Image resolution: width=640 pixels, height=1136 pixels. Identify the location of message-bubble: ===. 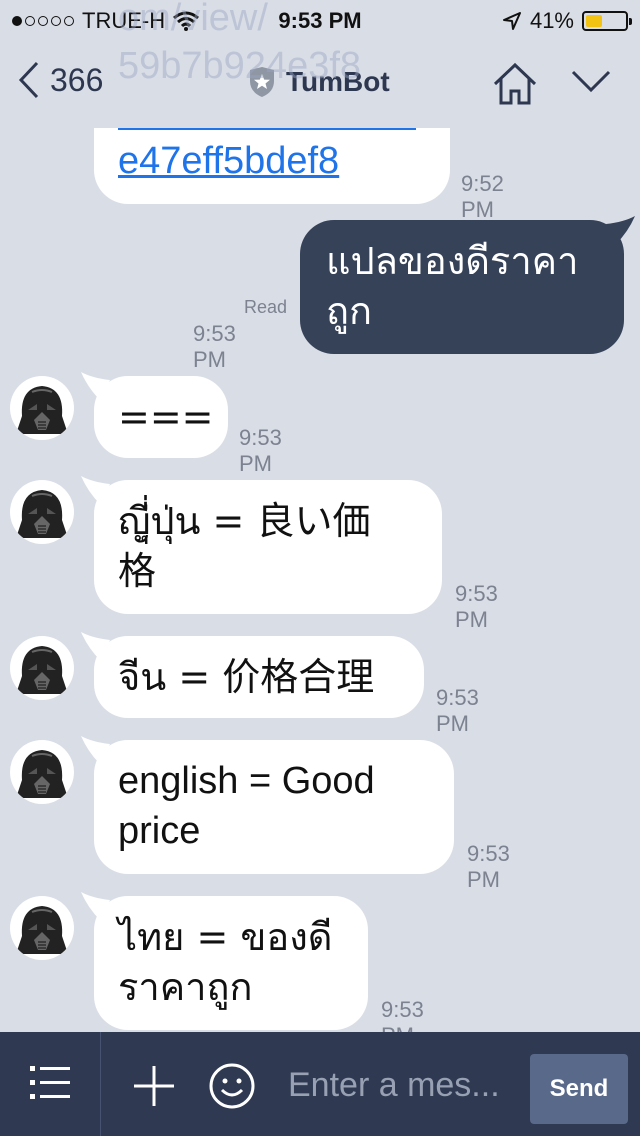
(161, 417).